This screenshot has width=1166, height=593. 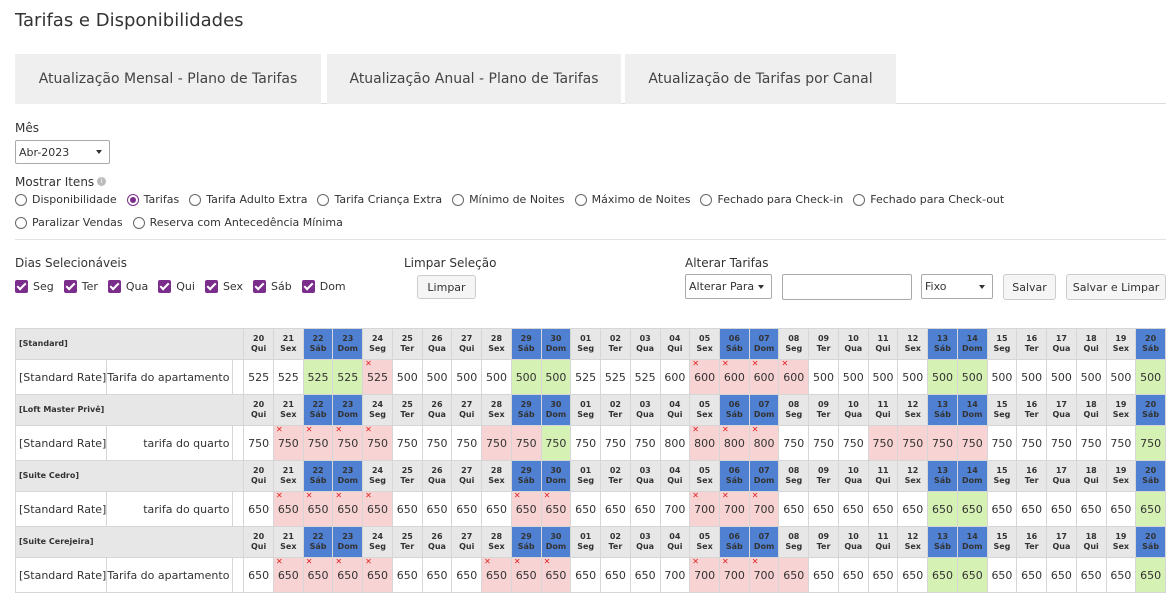 I want to click on date-header: 28 Sex, so click(x=496, y=542).